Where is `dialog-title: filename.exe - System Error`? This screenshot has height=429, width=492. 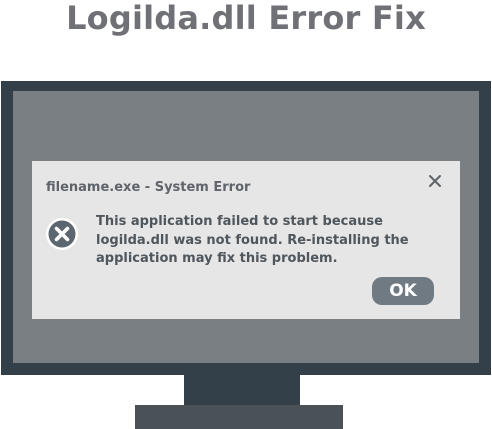 dialog-title: filename.exe - System Error is located at coordinates (148, 187).